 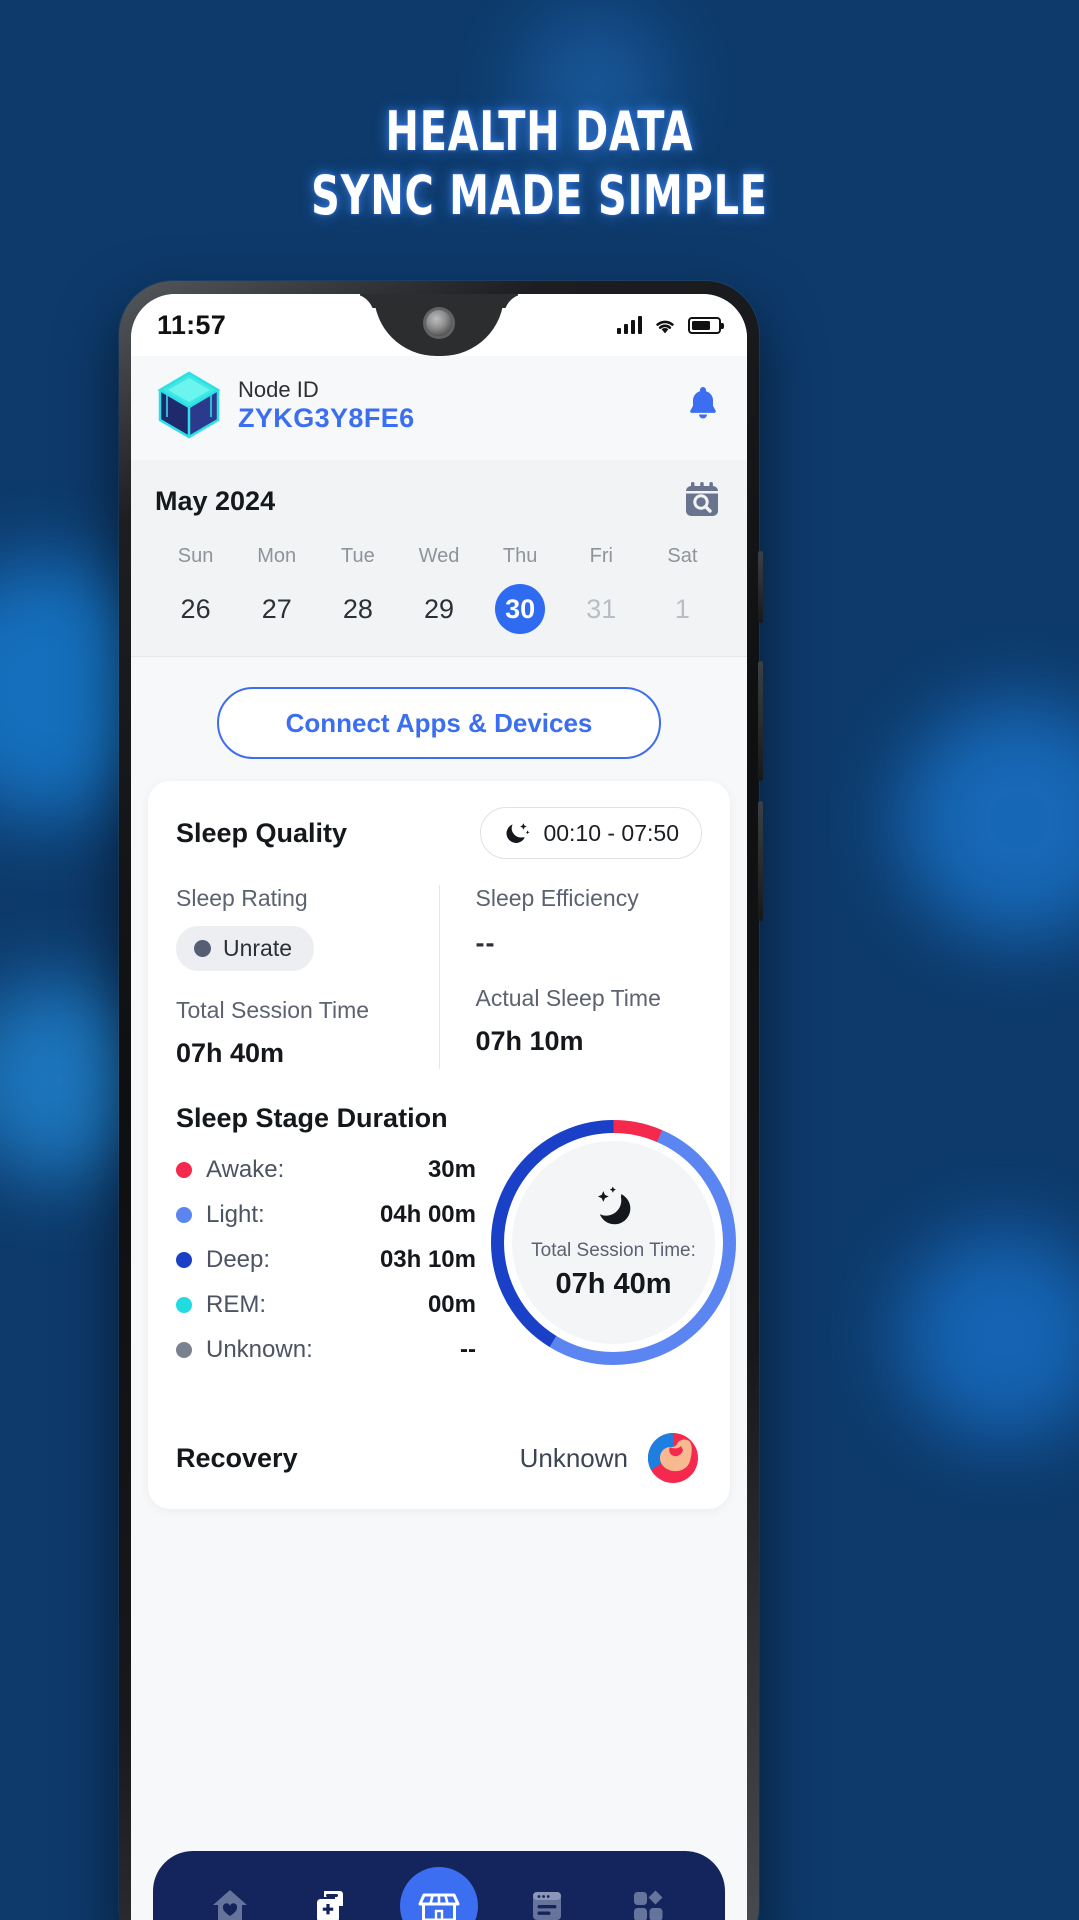 What do you see at coordinates (256, 1349) in the screenshot?
I see `stage-name: Unknown` at bounding box center [256, 1349].